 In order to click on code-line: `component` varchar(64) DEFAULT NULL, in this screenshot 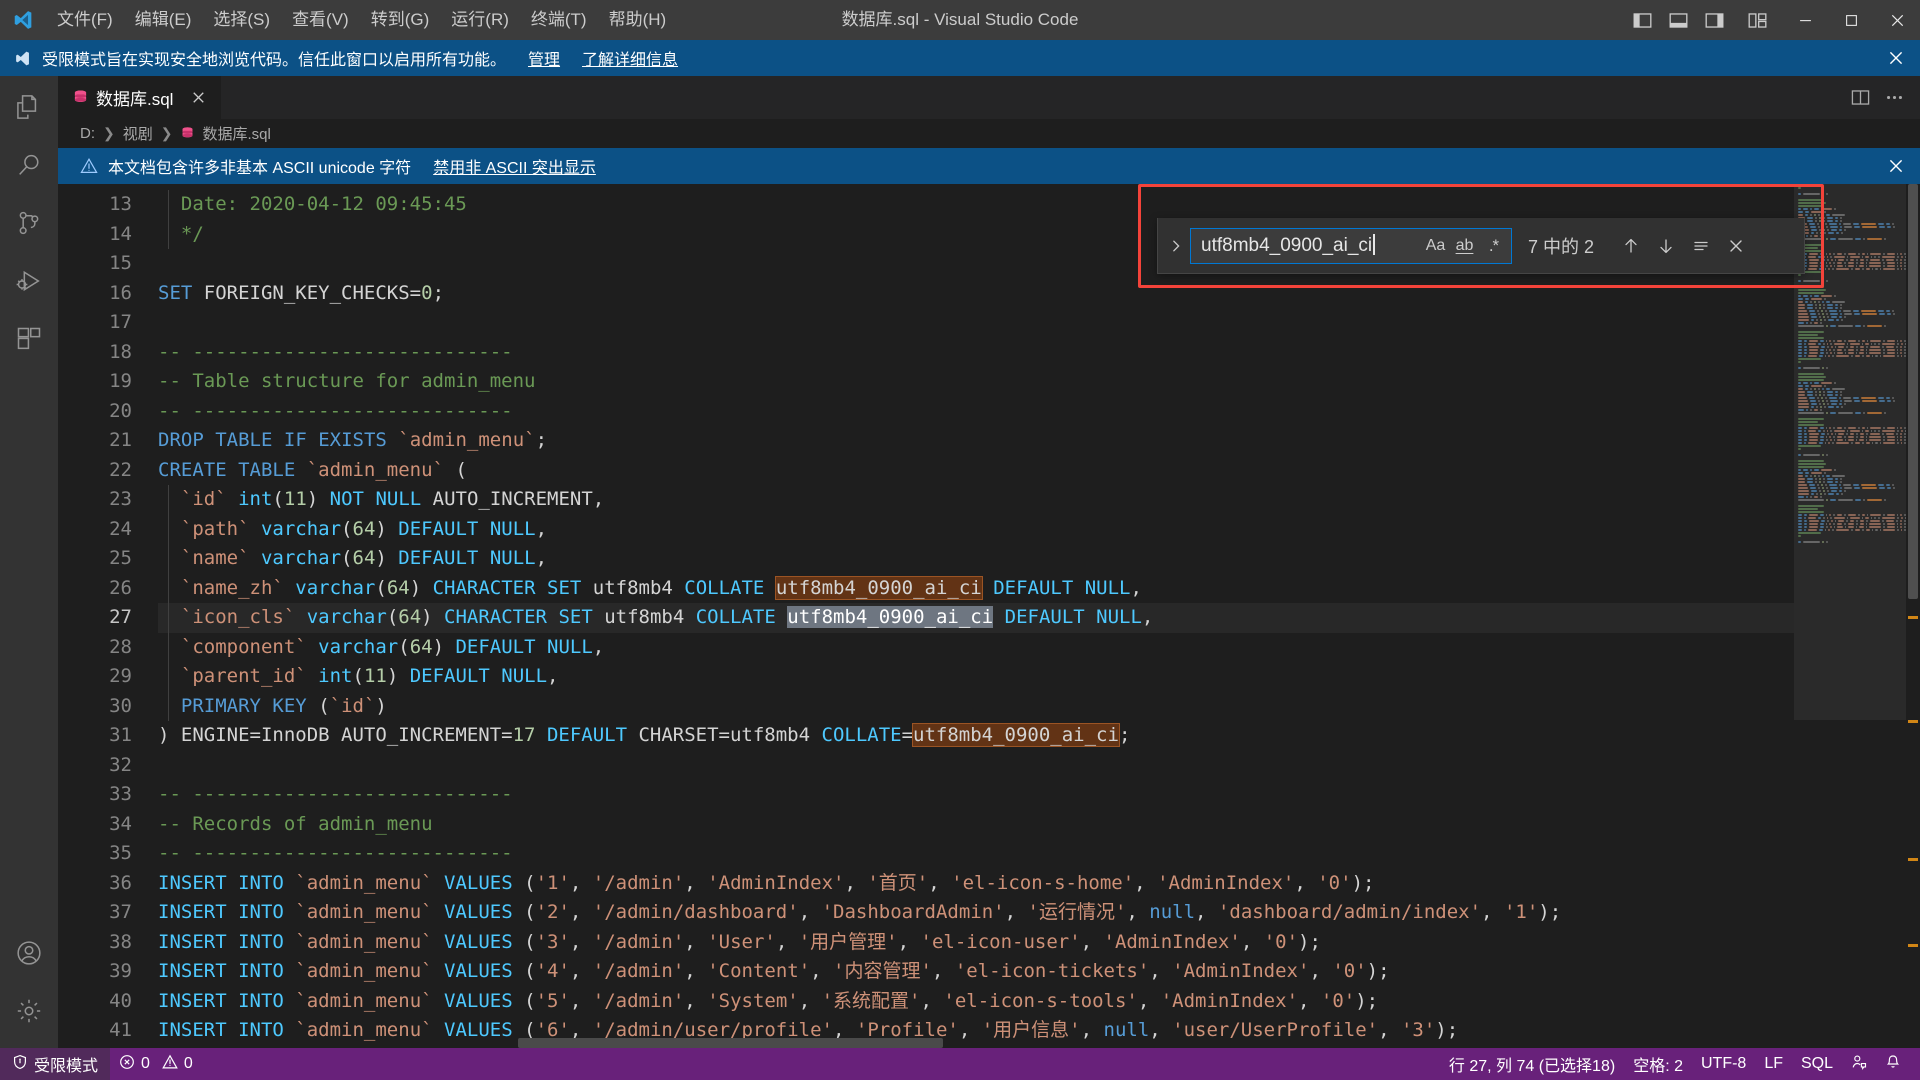, I will do `click(976, 647)`.